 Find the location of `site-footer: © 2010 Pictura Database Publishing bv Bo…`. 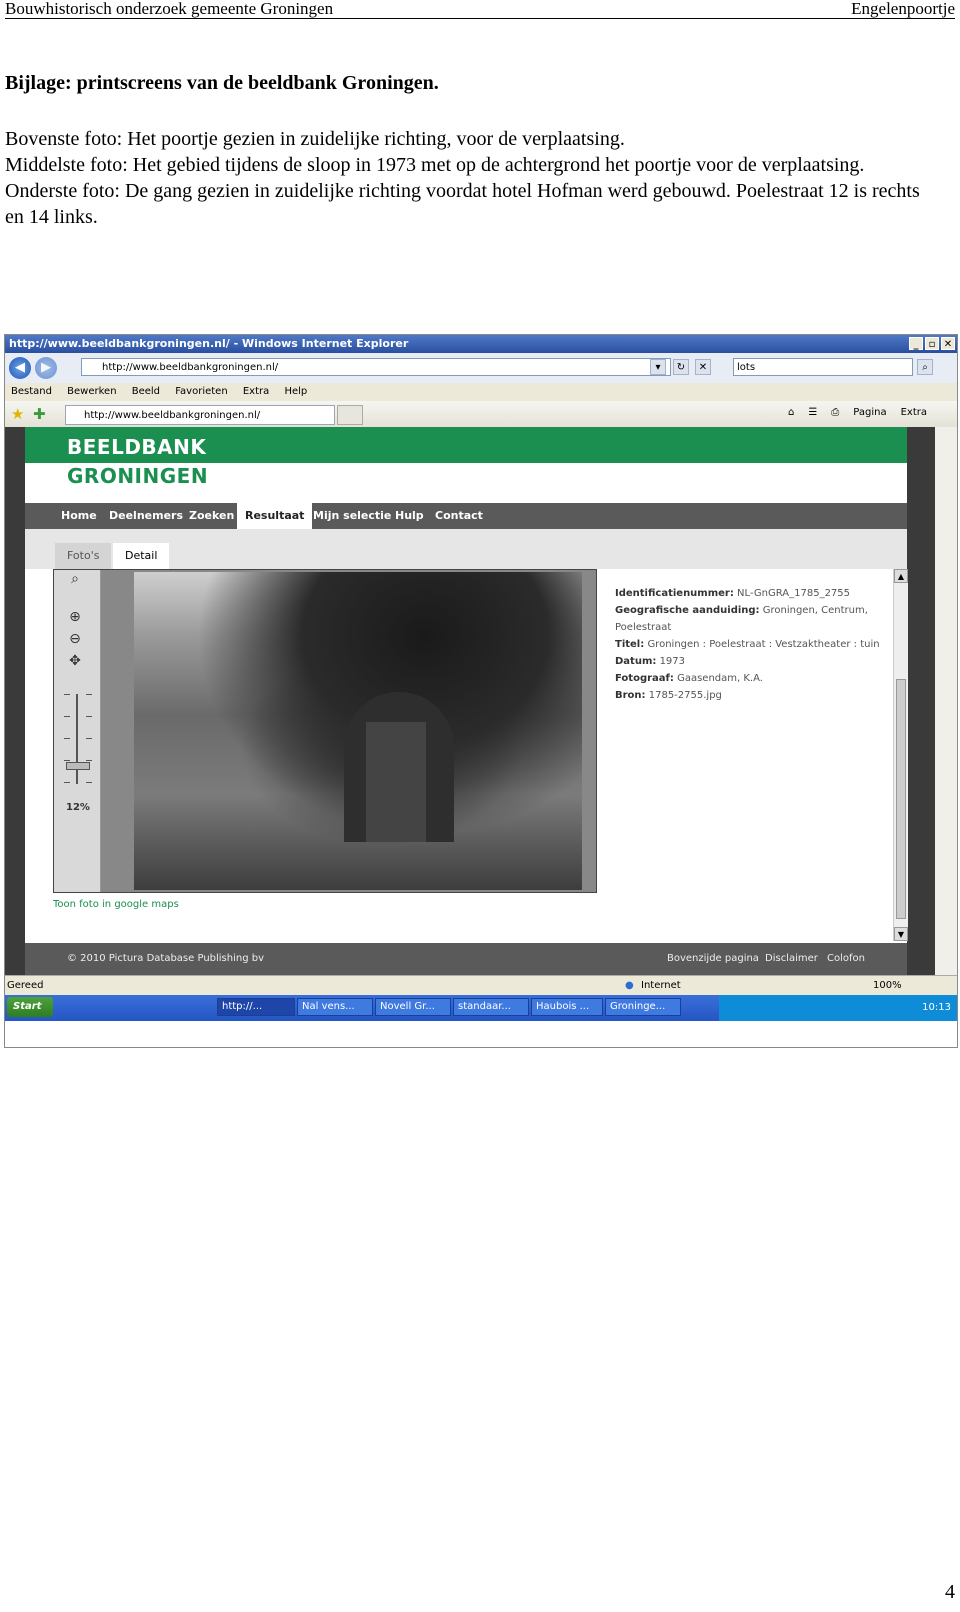

site-footer: © 2010 Pictura Database Publishing bv Bo… is located at coordinates (466, 959).